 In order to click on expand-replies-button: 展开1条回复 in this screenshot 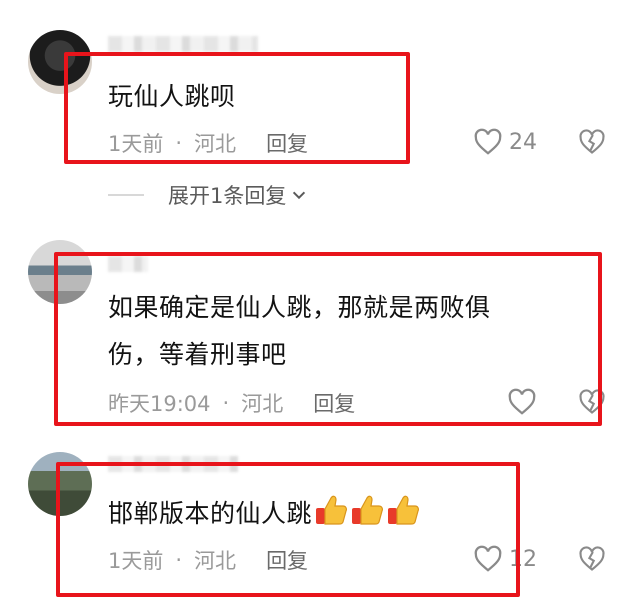, I will do `click(208, 195)`.